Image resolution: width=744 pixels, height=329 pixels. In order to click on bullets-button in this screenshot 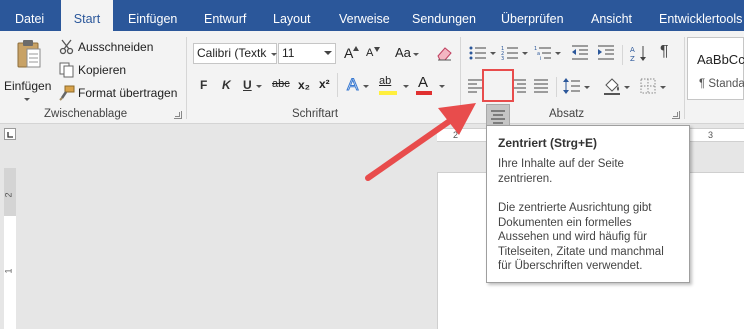, I will do `click(482, 54)`.